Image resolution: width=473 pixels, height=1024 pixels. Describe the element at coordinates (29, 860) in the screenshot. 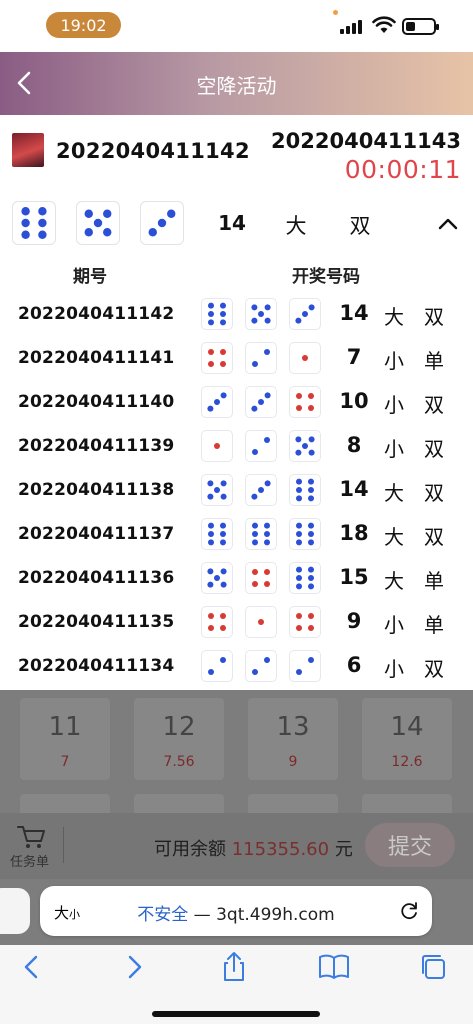

I see `cart-label: 任务单` at that location.